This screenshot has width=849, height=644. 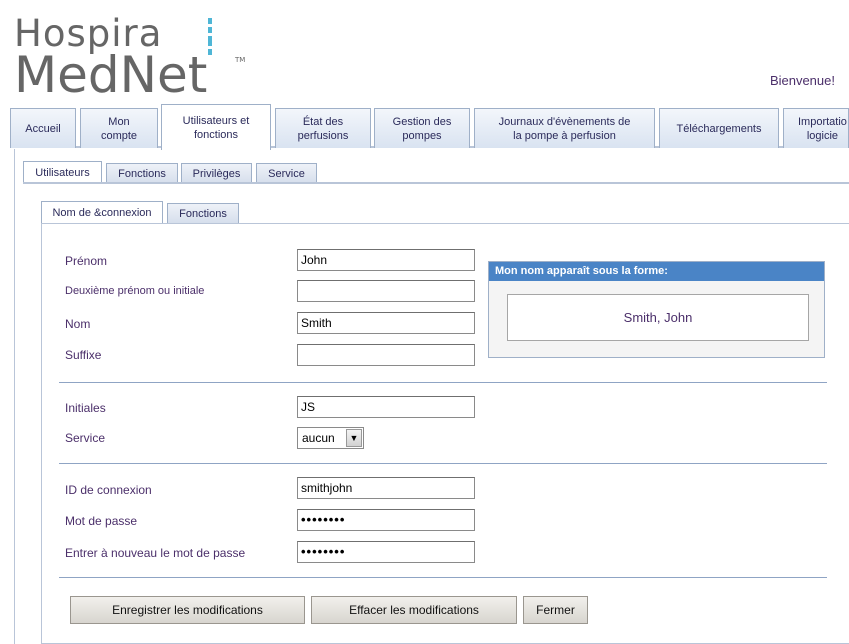 What do you see at coordinates (822, 128) in the screenshot?
I see `tab-label: Importatio logicie` at bounding box center [822, 128].